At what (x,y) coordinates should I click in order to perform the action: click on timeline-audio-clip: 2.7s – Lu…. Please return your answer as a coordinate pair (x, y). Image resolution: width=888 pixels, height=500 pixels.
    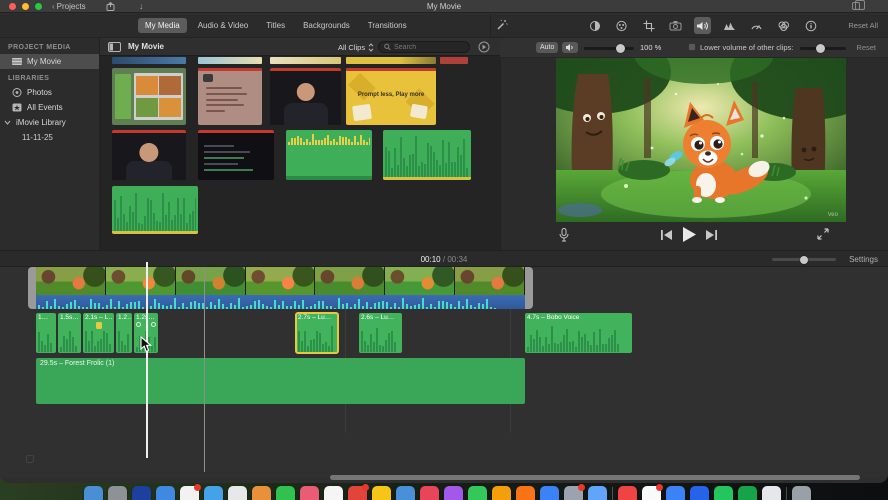
    Looking at the image, I should click on (317, 333).